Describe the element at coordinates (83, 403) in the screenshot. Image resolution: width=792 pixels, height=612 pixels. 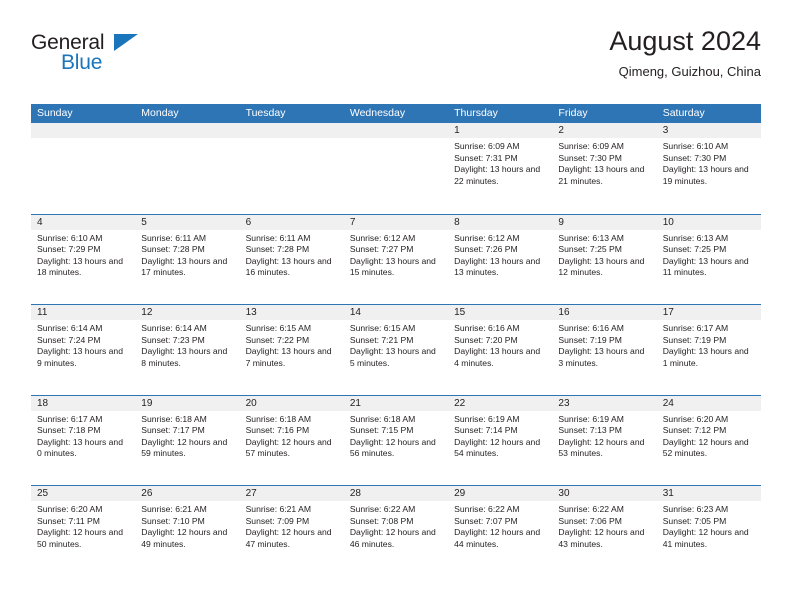
I see `day-number: 18` at that location.